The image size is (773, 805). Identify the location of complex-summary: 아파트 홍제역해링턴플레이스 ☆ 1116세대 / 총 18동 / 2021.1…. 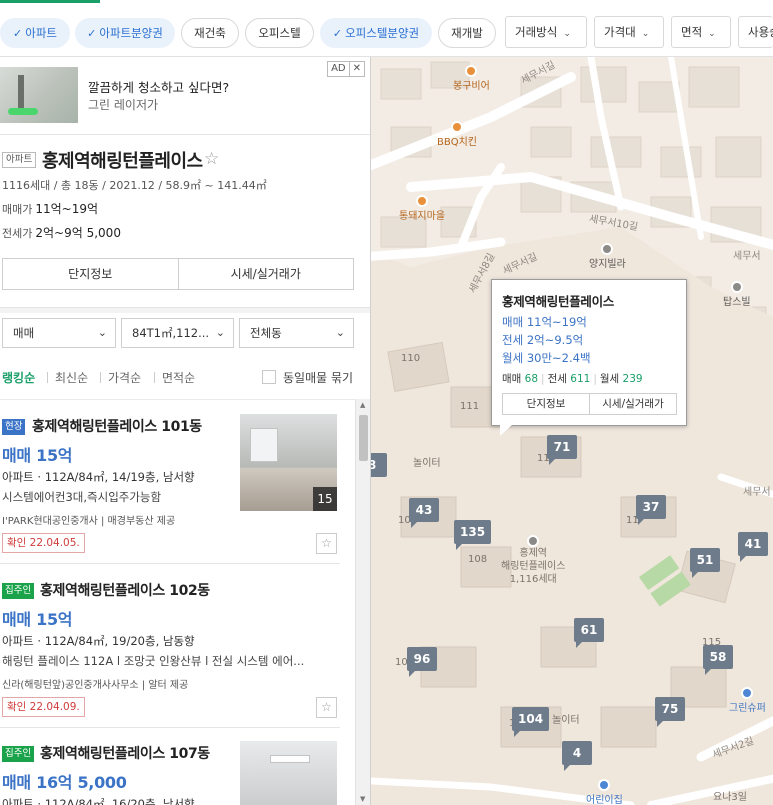
(185, 222).